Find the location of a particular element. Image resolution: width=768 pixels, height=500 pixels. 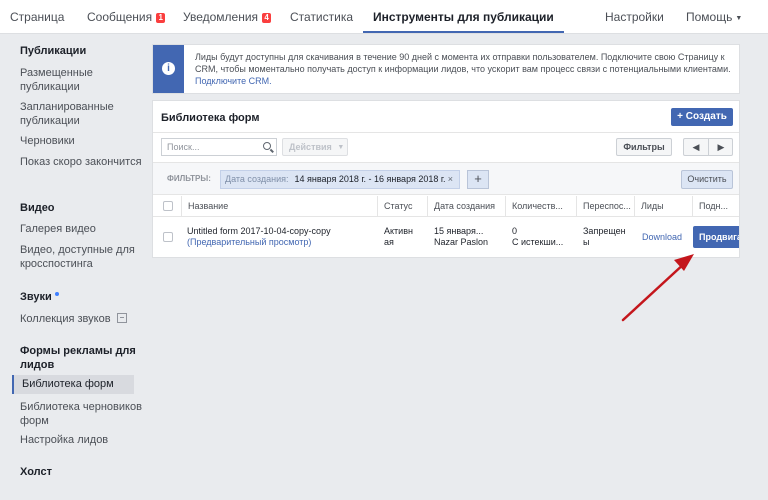

tab-page: Страница is located at coordinates (37, 17).